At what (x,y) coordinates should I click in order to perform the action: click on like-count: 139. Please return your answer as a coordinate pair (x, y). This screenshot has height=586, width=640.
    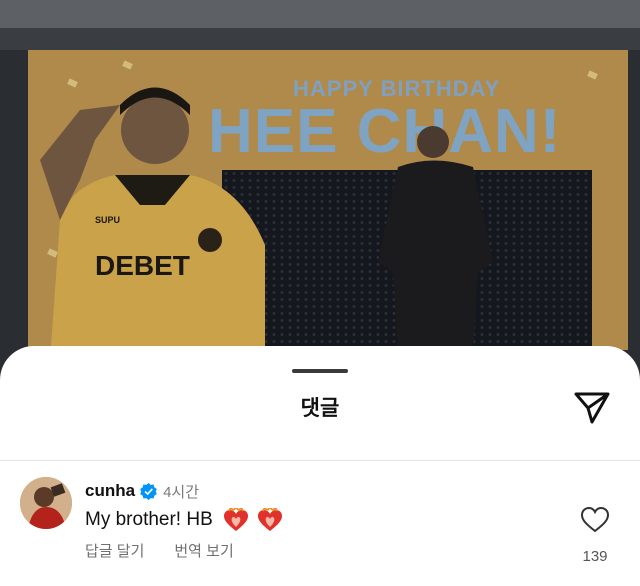
    Looking at the image, I should click on (595, 556).